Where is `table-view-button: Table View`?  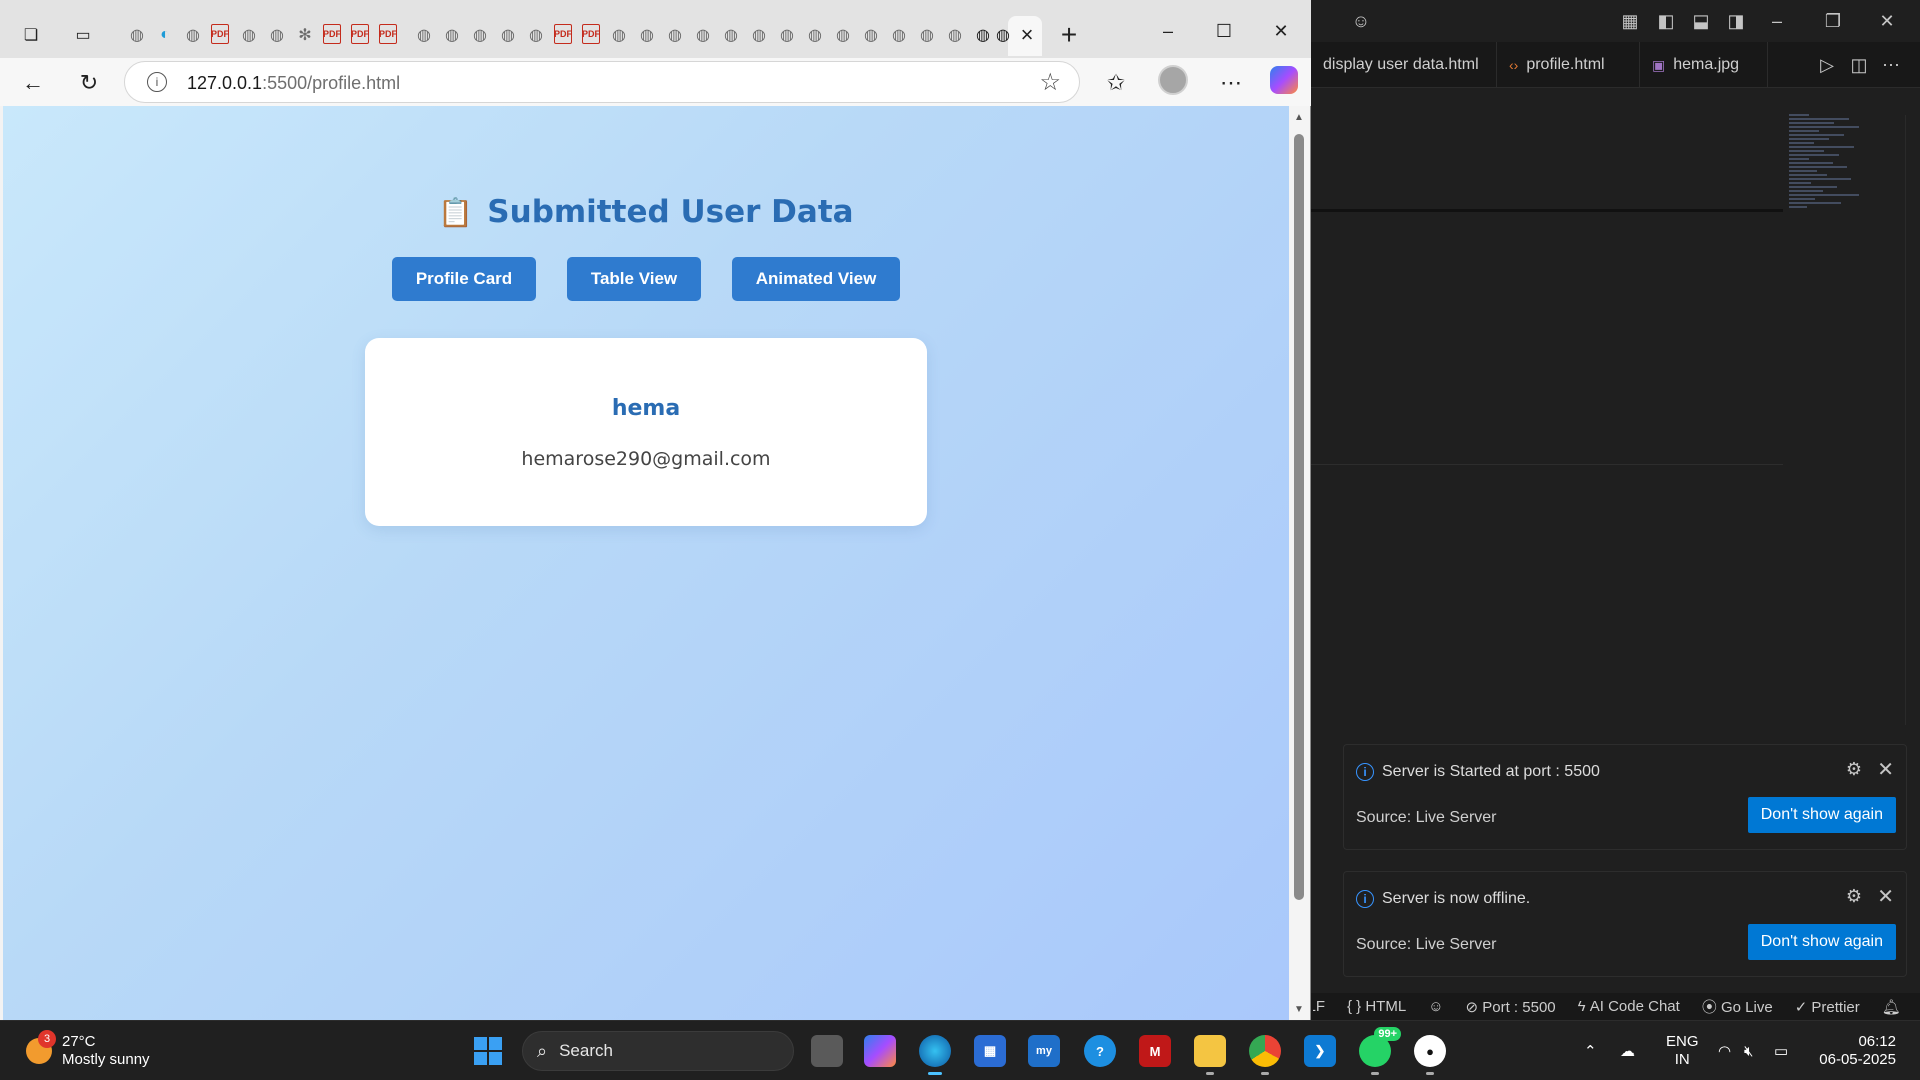
table-view-button: Table View is located at coordinates (634, 279).